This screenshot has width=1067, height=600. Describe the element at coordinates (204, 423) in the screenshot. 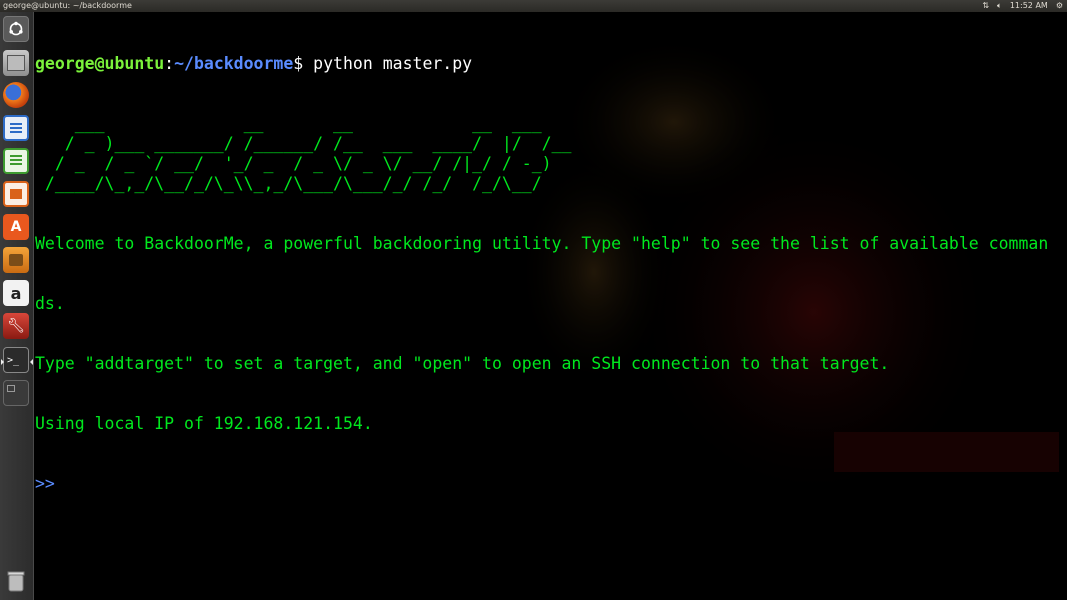

I see `output-line-local-ip: Using local IP of 192.168.121.154.` at that location.